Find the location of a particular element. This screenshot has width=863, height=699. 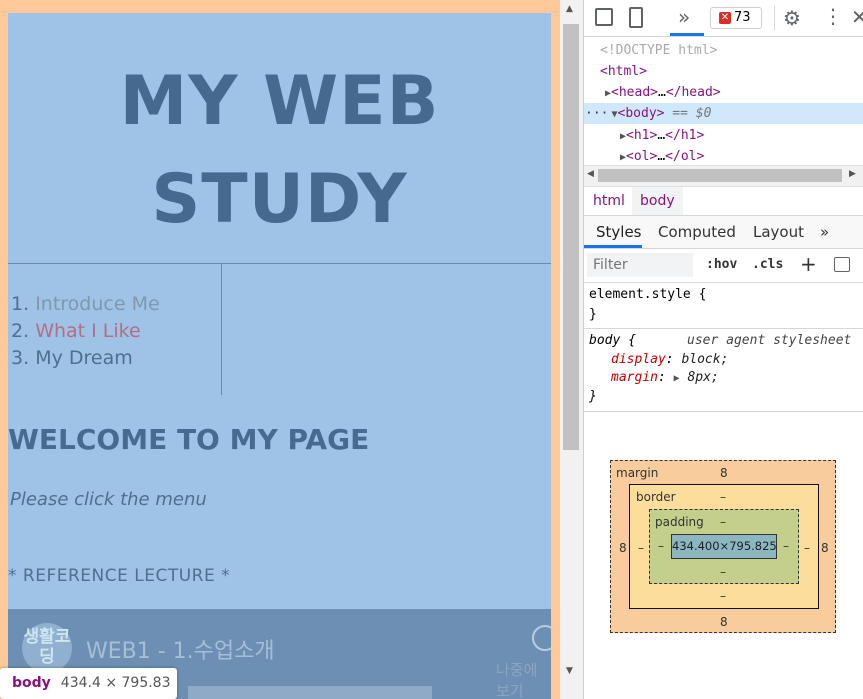

scroll-down-icon: ▼ is located at coordinates (569, 671).